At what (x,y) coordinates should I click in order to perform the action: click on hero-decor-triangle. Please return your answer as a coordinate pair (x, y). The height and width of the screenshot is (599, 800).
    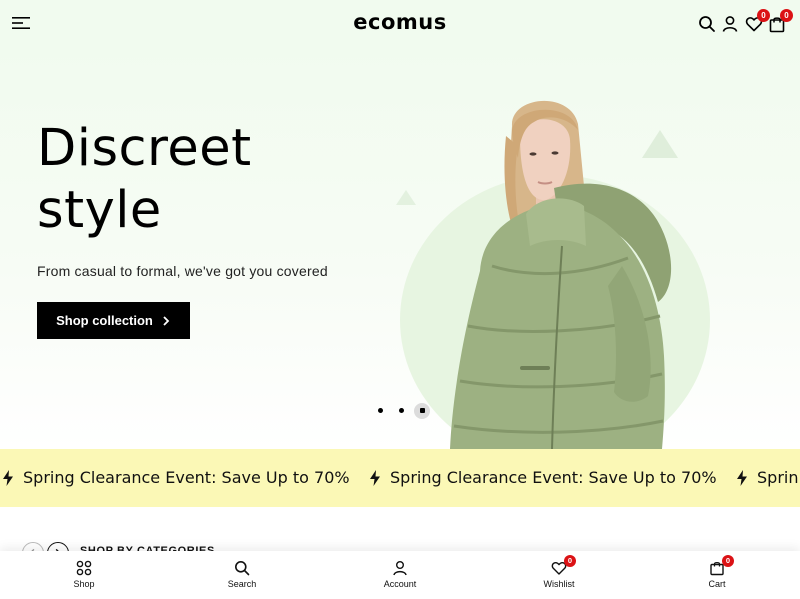
    Looking at the image, I should click on (406, 197).